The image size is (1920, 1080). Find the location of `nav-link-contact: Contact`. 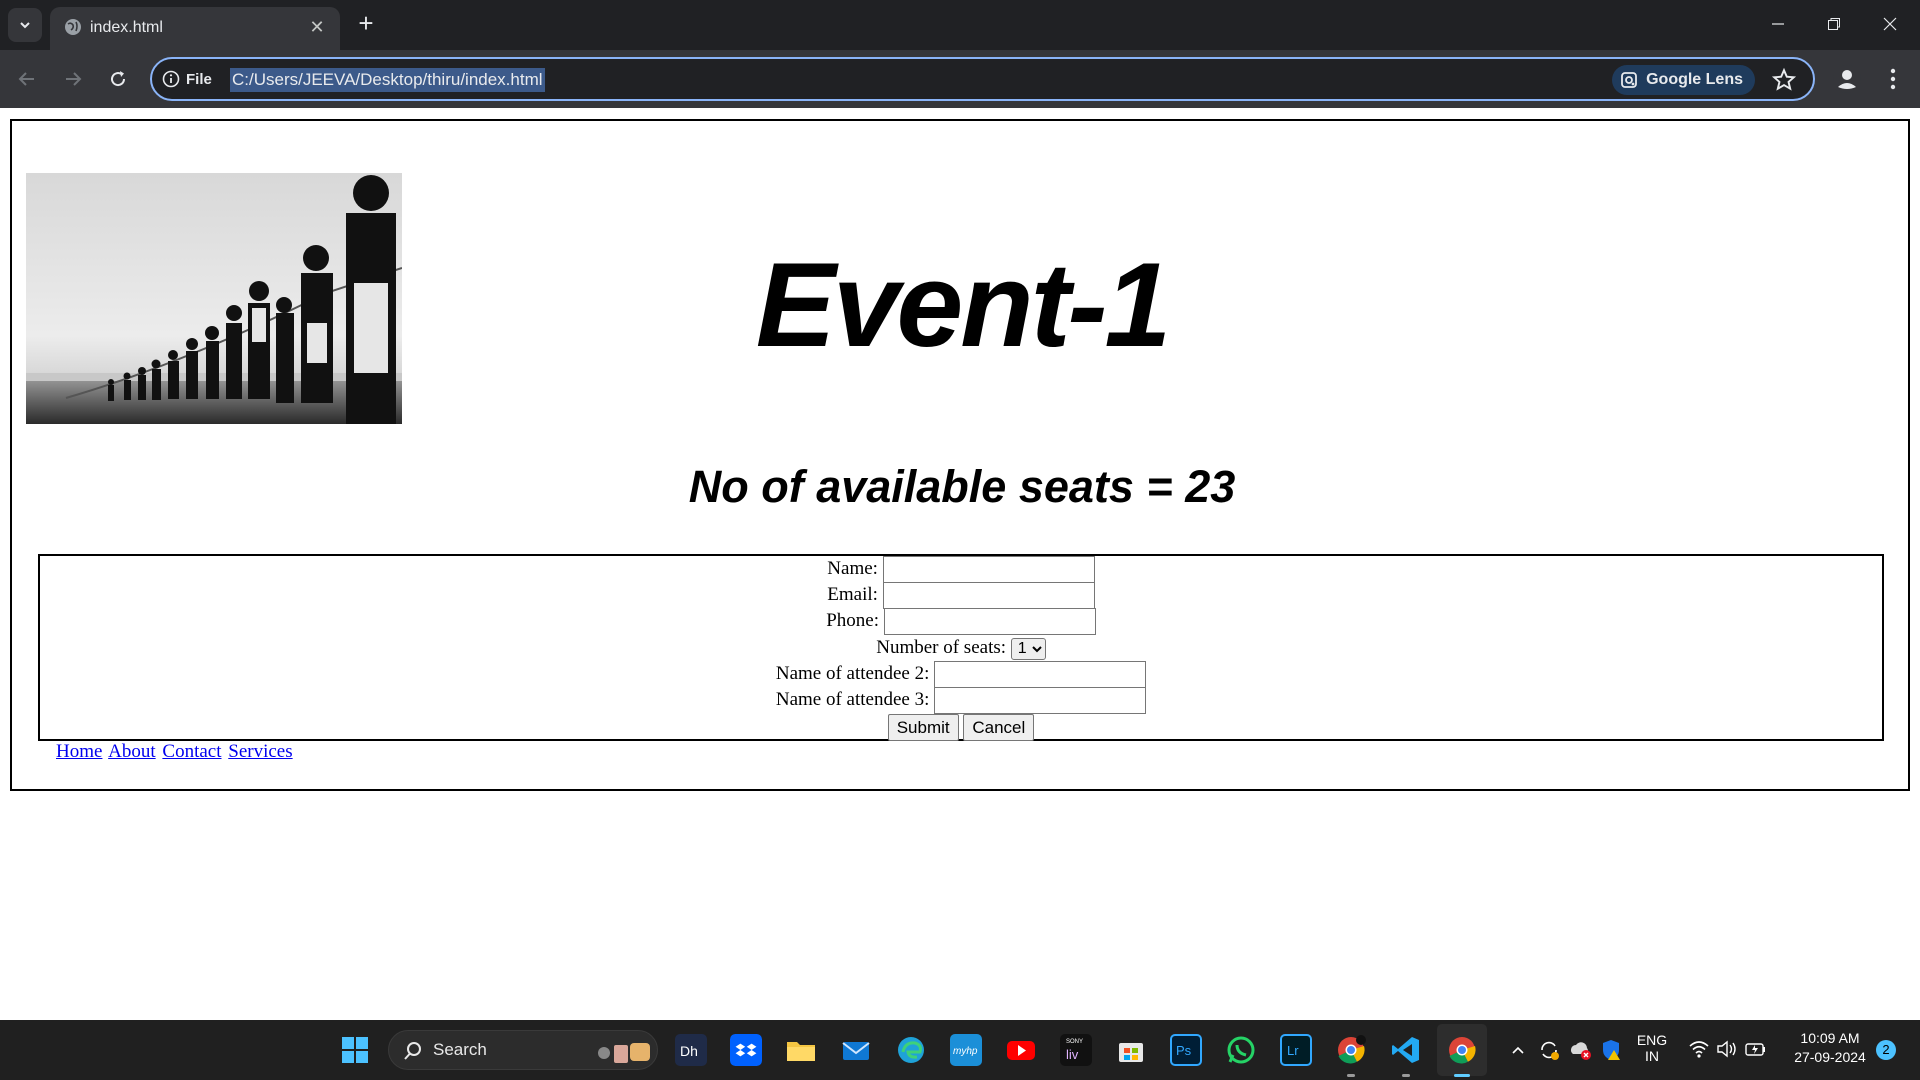

nav-link-contact: Contact is located at coordinates (191, 751).